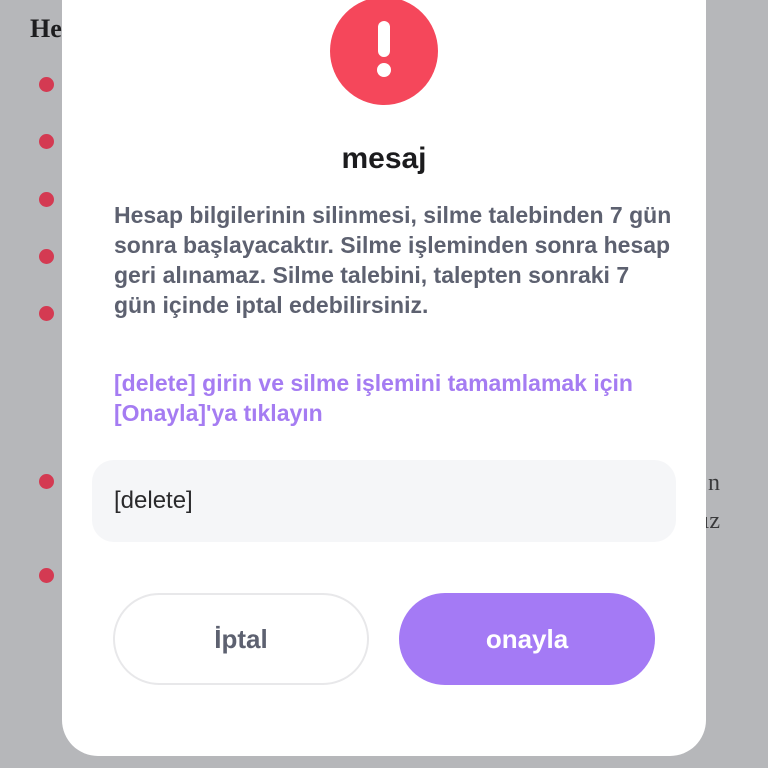 The image size is (768, 768). What do you see at coordinates (384, 70) in the screenshot?
I see `exclamation-dot` at bounding box center [384, 70].